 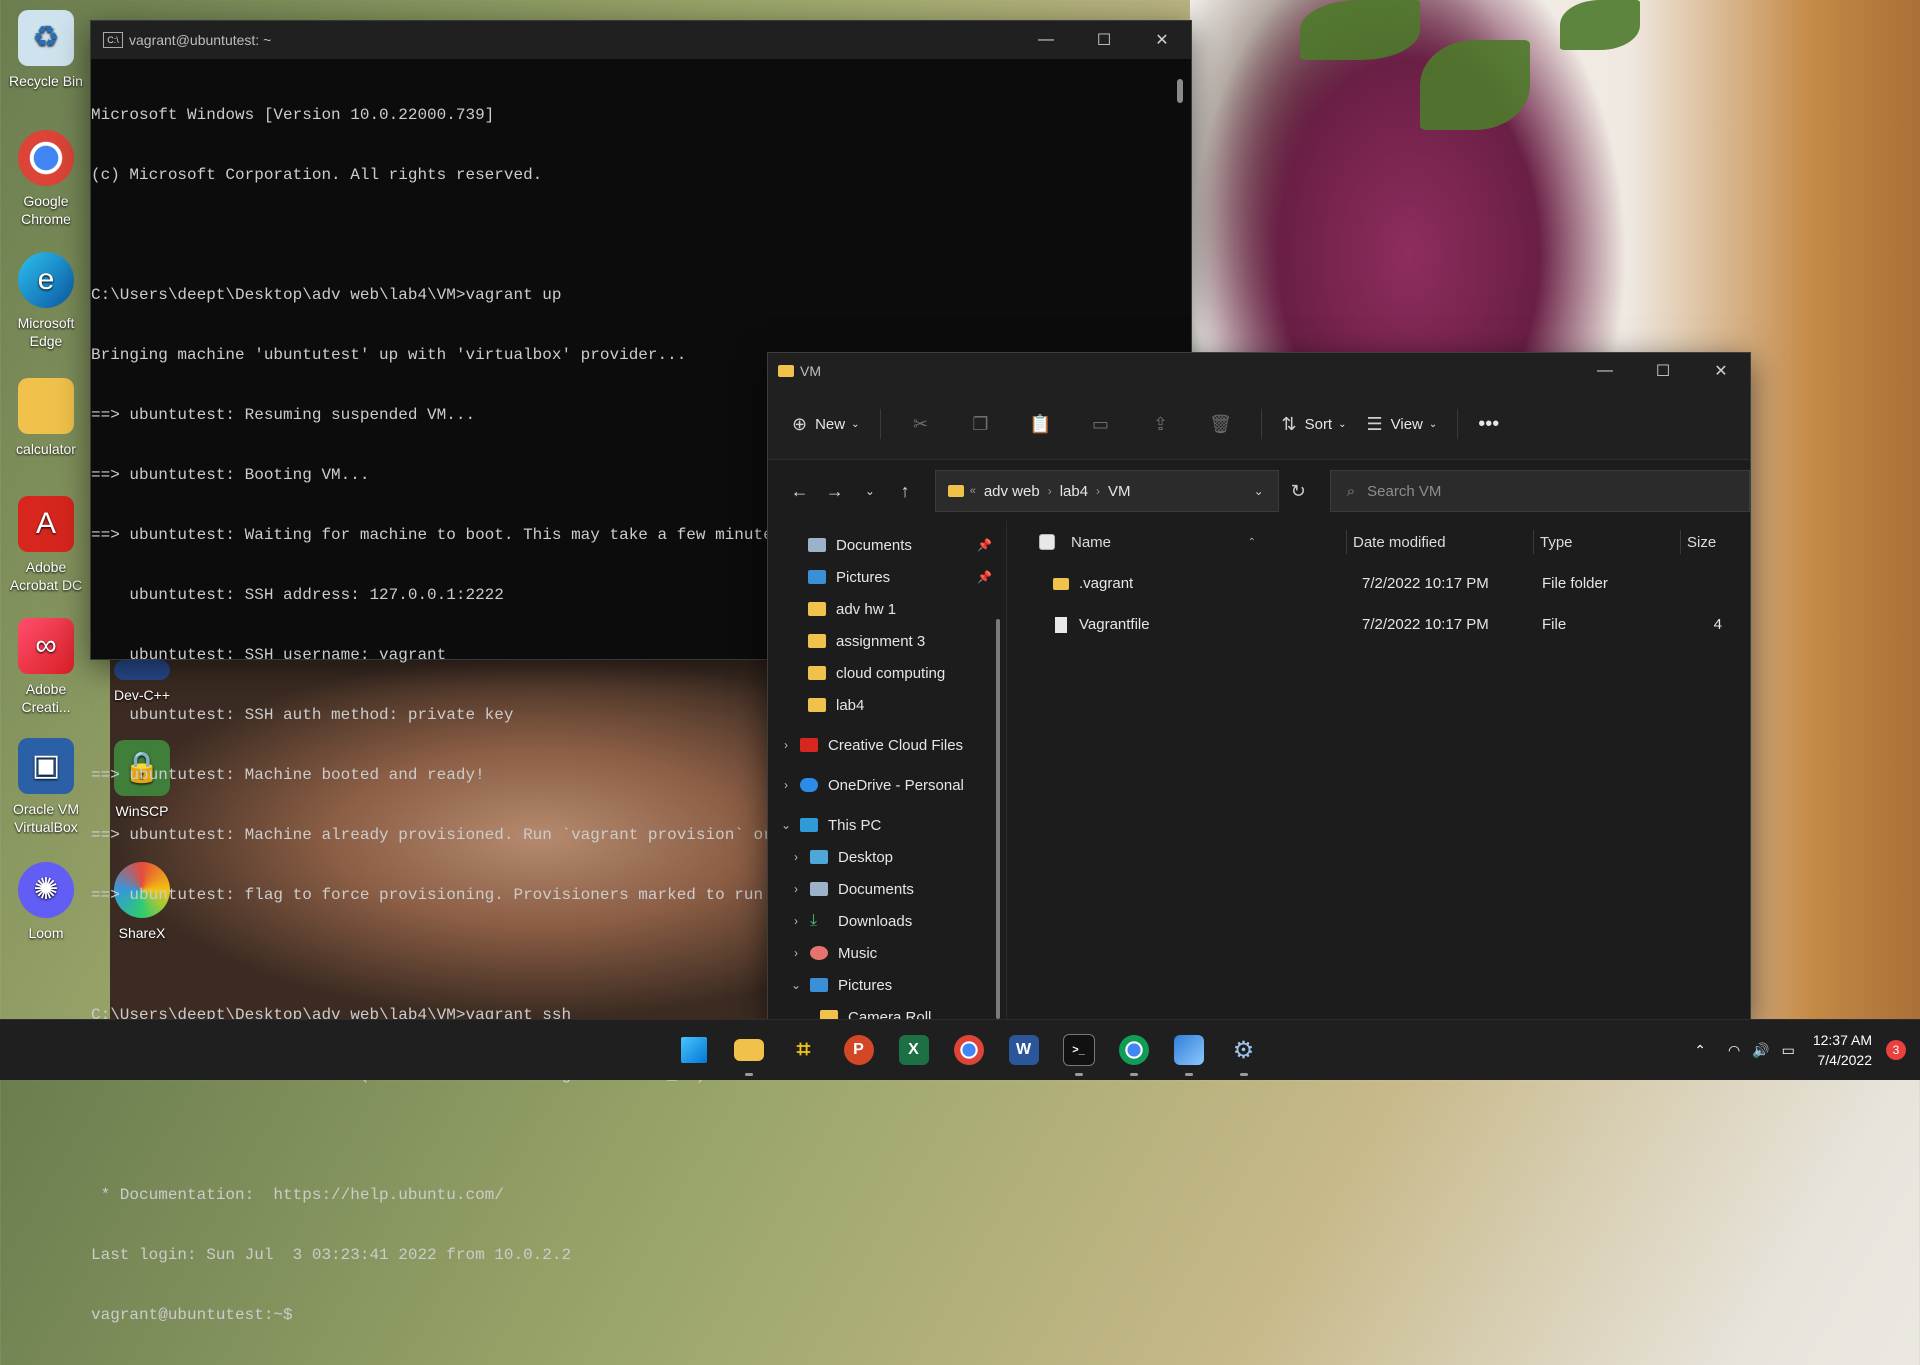 What do you see at coordinates (887, 705) in the screenshot?
I see `nav-item-lab4: lab4` at bounding box center [887, 705].